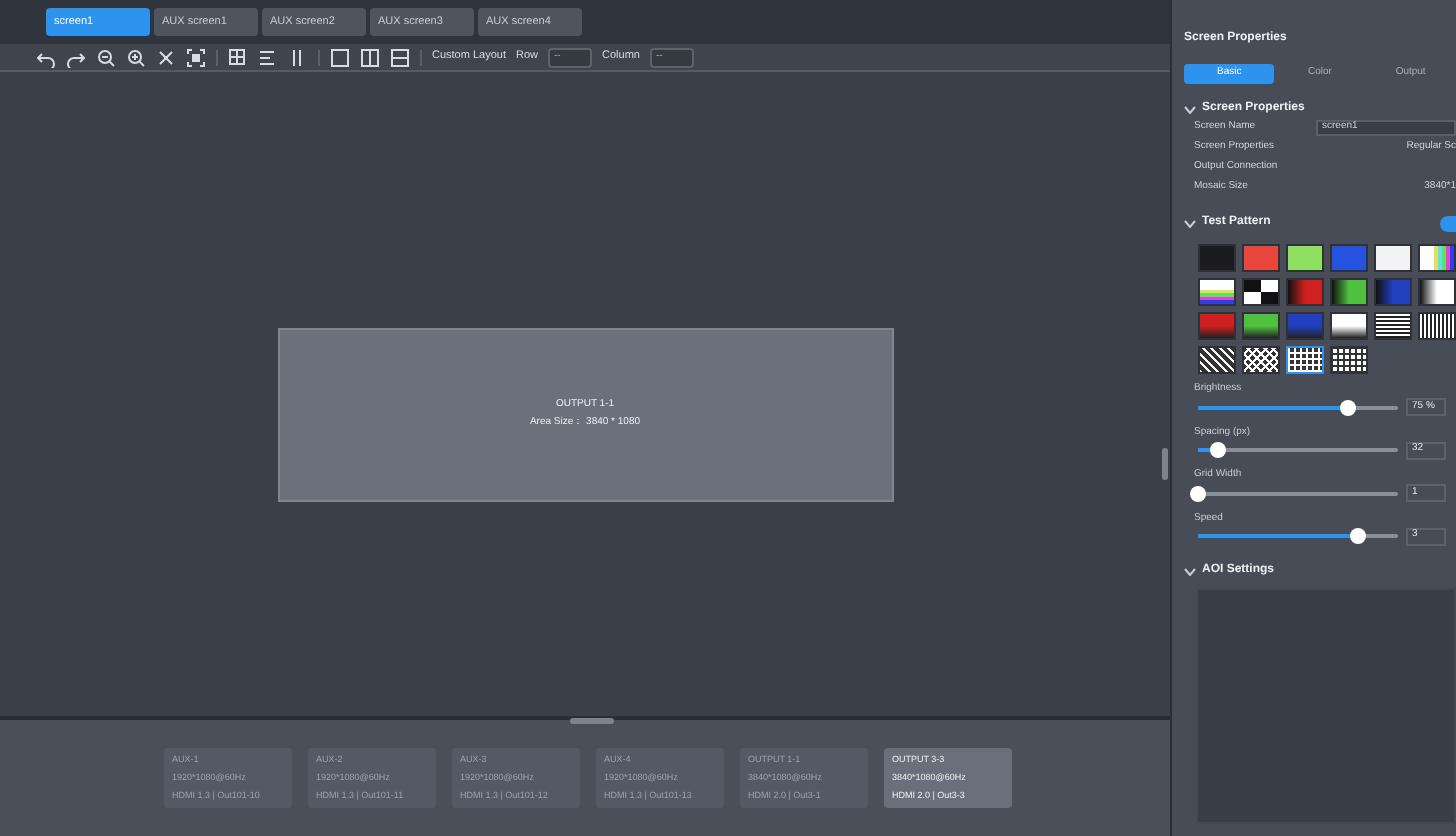 Image resolution: width=1456 pixels, height=836 pixels. What do you see at coordinates (76, 57) in the screenshot?
I see `redo-icon` at bounding box center [76, 57].